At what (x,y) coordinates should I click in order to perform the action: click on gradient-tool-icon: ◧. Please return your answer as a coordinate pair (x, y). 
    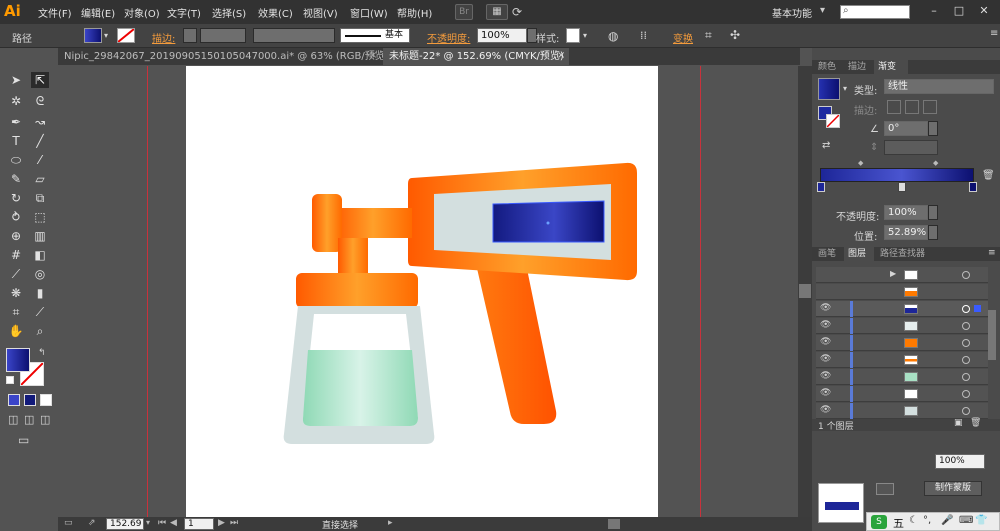
    Looking at the image, I should click on (40, 255).